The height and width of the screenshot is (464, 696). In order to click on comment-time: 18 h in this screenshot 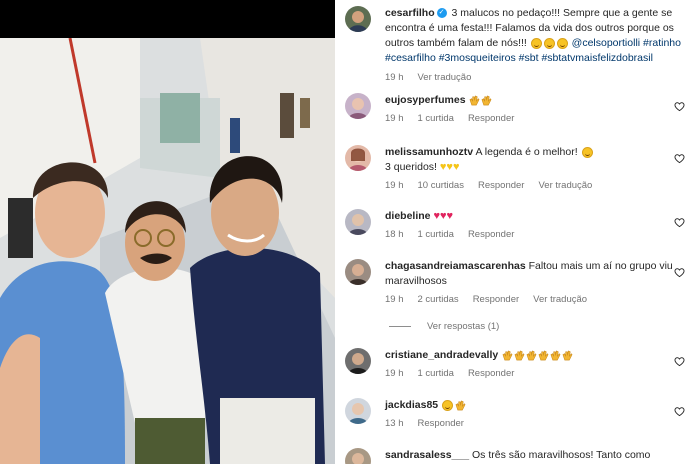, I will do `click(394, 234)`.